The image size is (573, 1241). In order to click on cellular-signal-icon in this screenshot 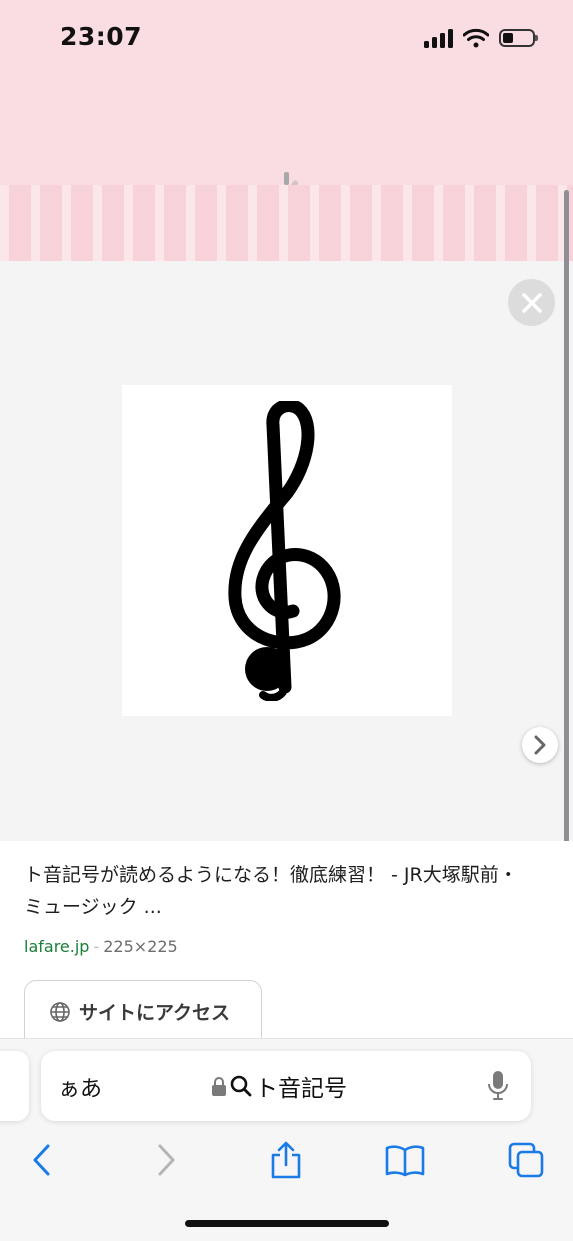, I will do `click(438, 38)`.